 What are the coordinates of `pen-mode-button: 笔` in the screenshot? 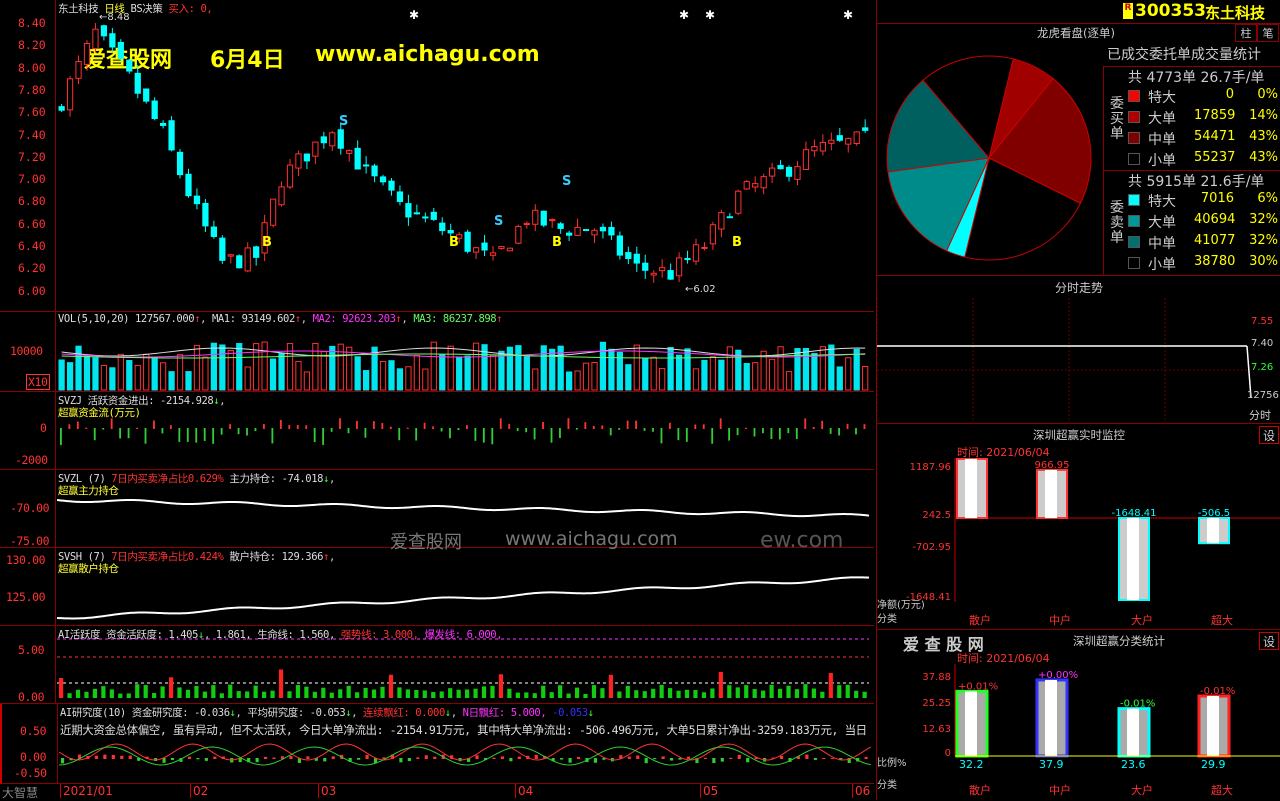 It's located at (1268, 33).